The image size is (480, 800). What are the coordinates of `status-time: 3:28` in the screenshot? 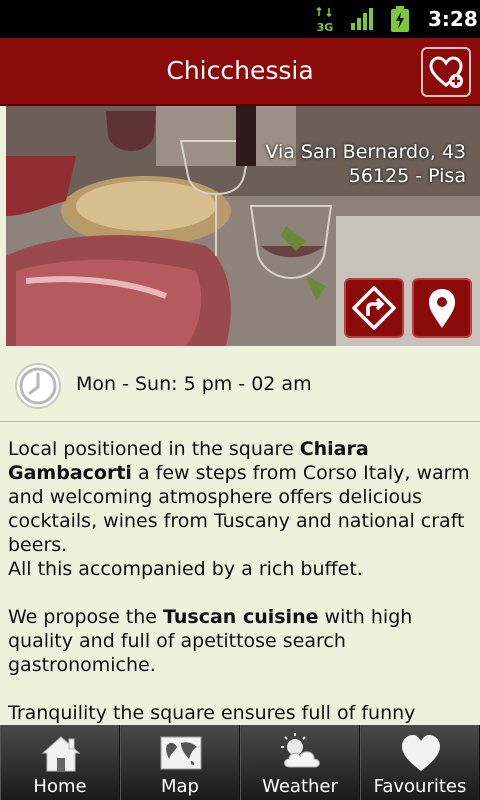 It's located at (453, 19).